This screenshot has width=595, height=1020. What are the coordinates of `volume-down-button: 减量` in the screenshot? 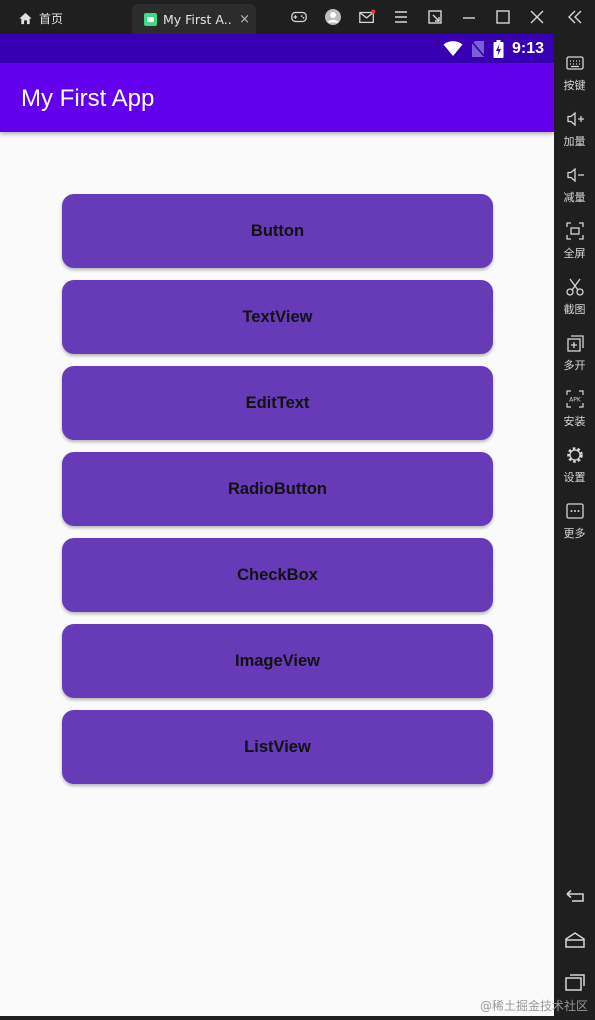 It's located at (574, 190).